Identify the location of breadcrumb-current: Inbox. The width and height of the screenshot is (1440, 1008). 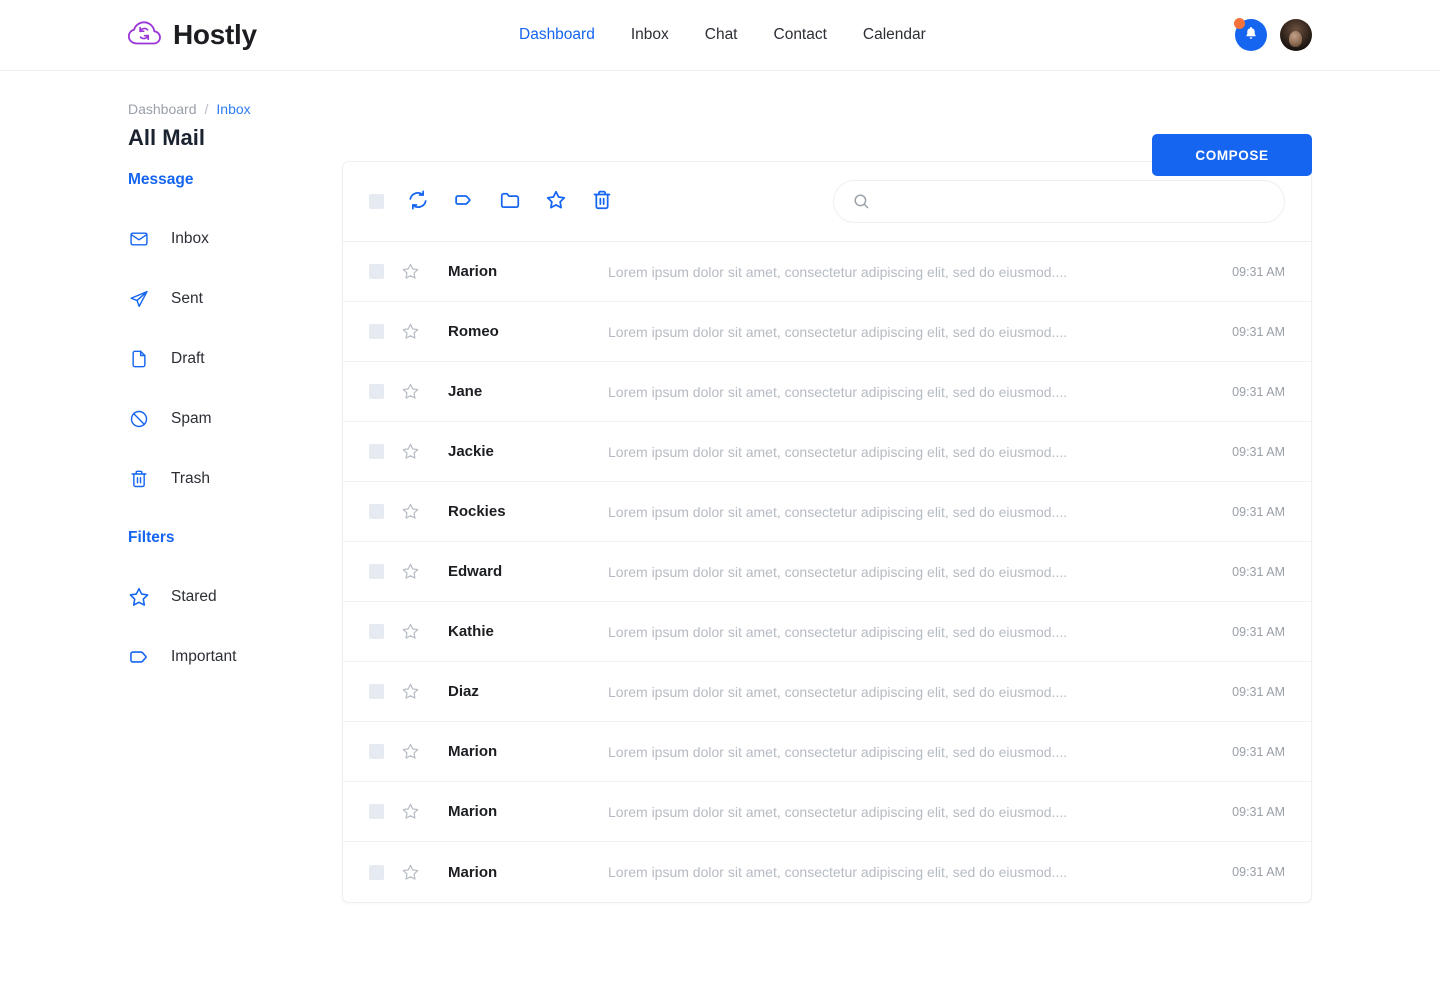
(233, 109).